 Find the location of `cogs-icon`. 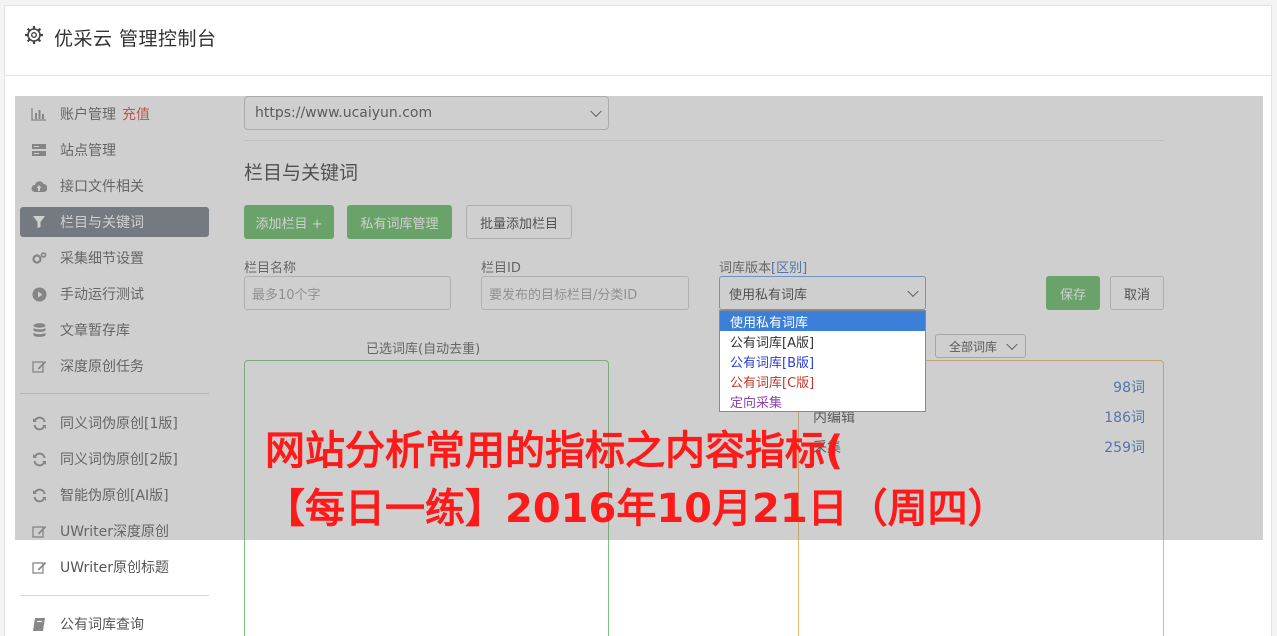

cogs-icon is located at coordinates (39, 258).